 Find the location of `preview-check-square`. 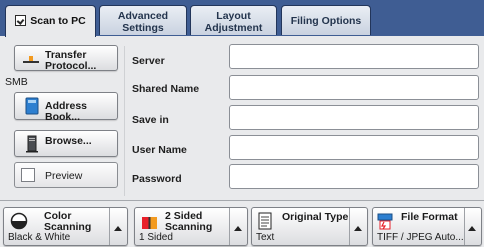

preview-check-square is located at coordinates (28, 175).